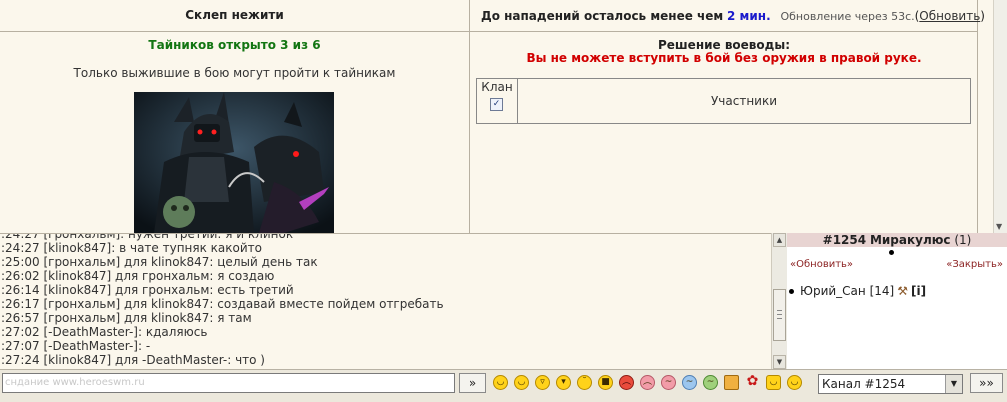 The height and width of the screenshot is (402, 1007). I want to click on undead-knight-image, so click(234, 162).